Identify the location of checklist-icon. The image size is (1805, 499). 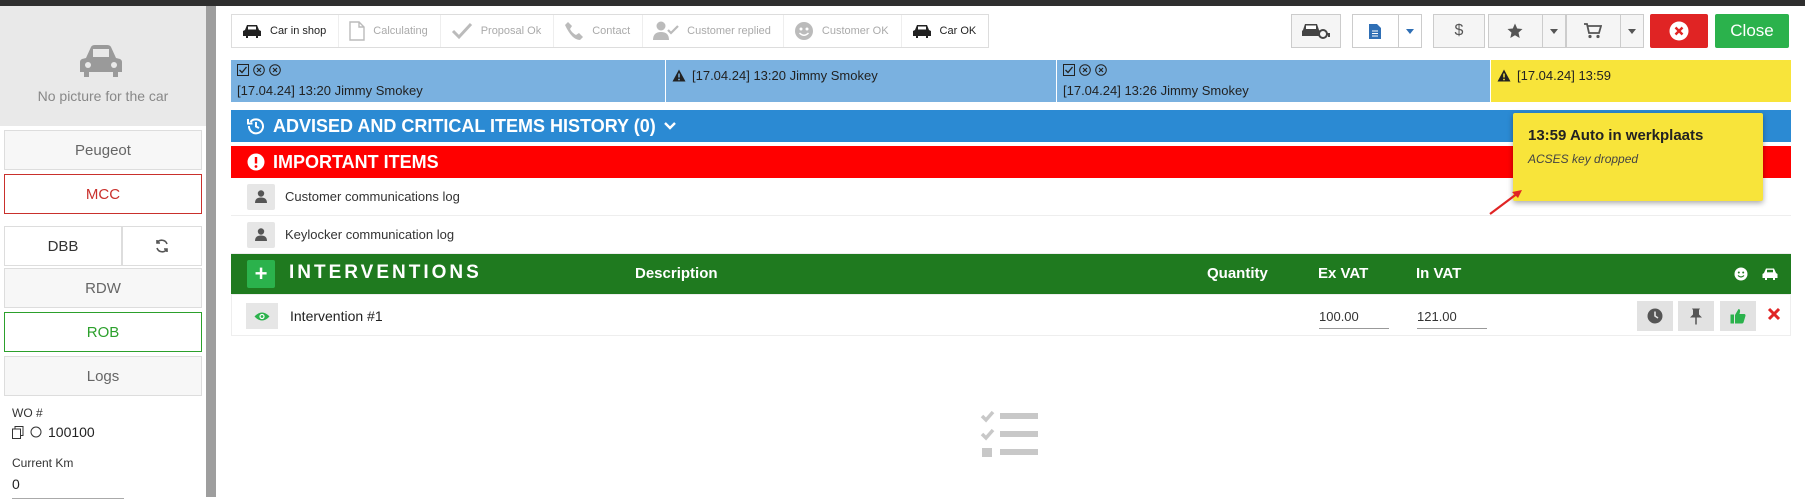
(1009, 433).